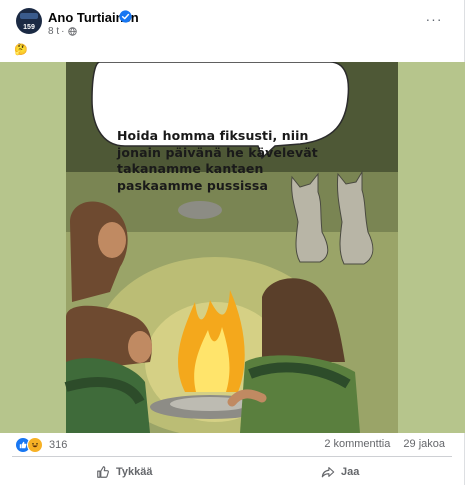 The image size is (465, 485). Describe the element at coordinates (29, 21) in the screenshot. I see `avatar: 159` at that location.